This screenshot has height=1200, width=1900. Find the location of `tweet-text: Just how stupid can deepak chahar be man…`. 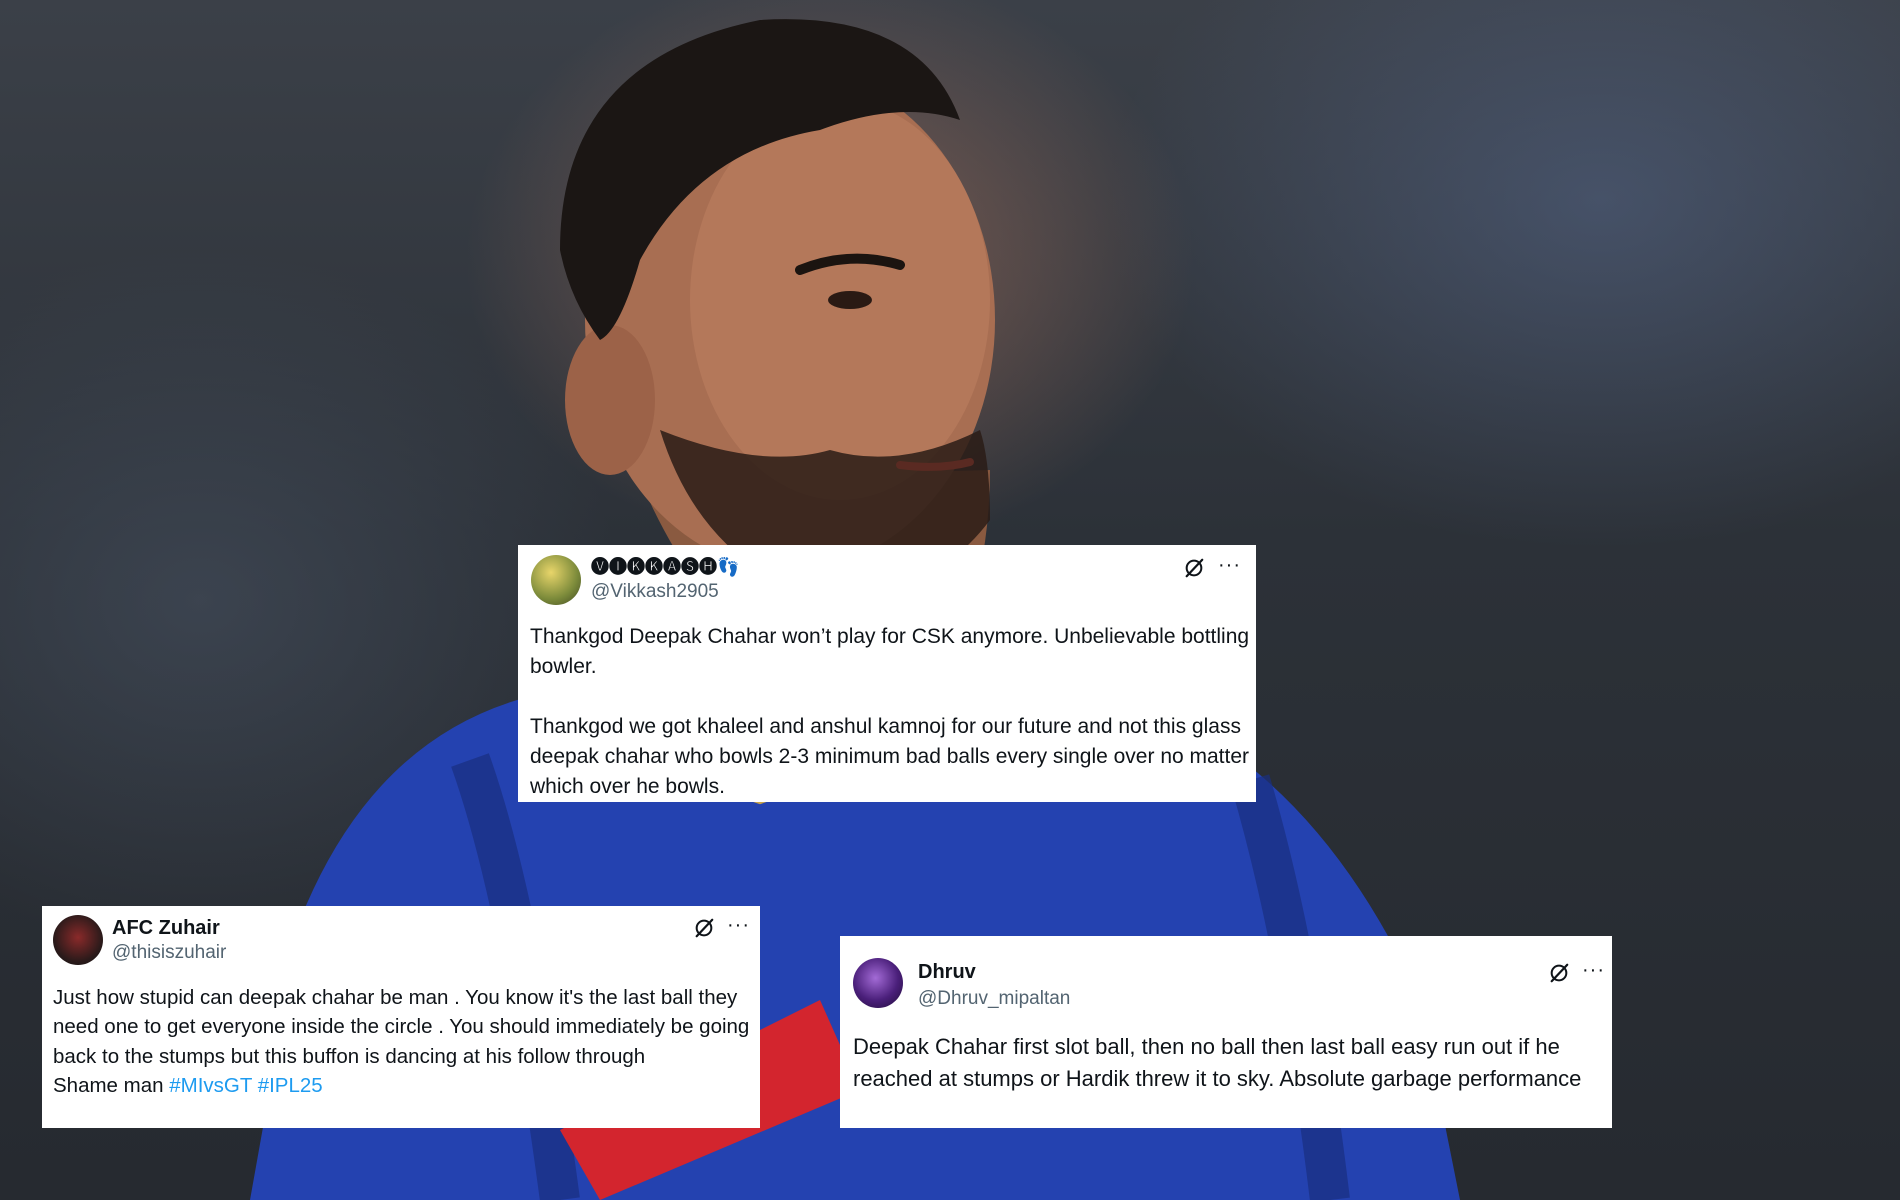

tweet-text: Just how stupid can deepak chahar be man… is located at coordinates (403, 1042).